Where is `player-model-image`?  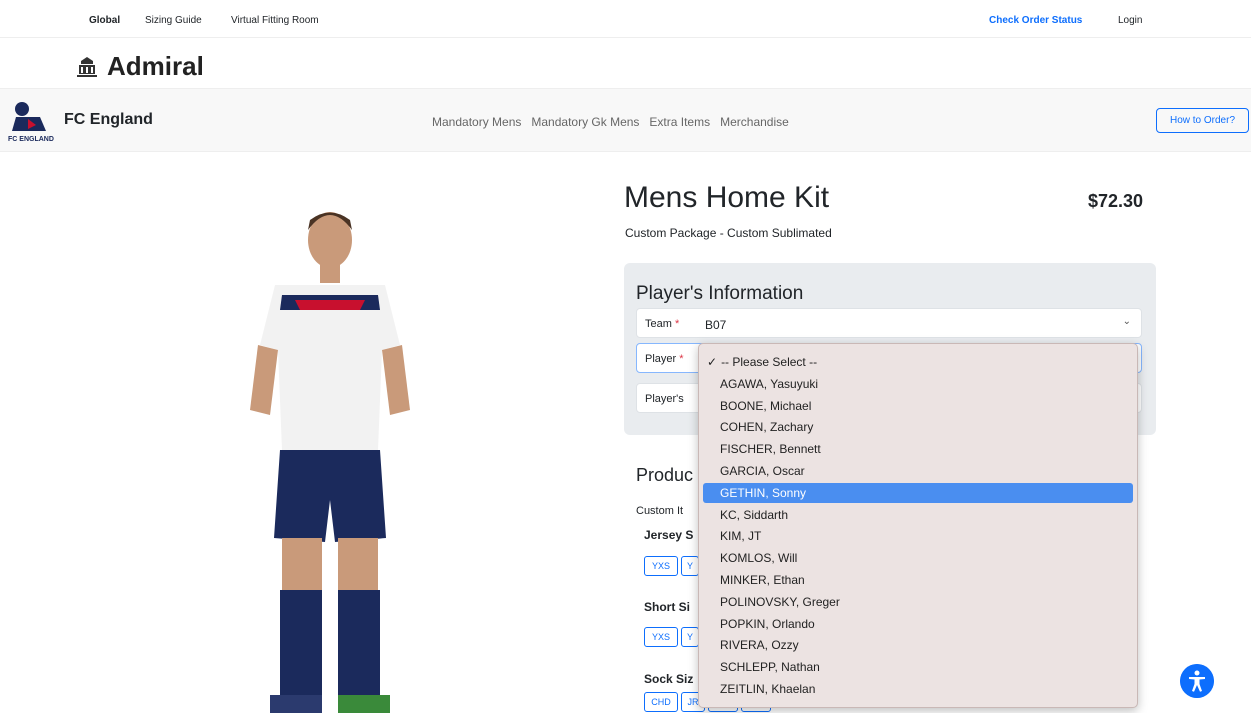 player-model-image is located at coordinates (320, 436).